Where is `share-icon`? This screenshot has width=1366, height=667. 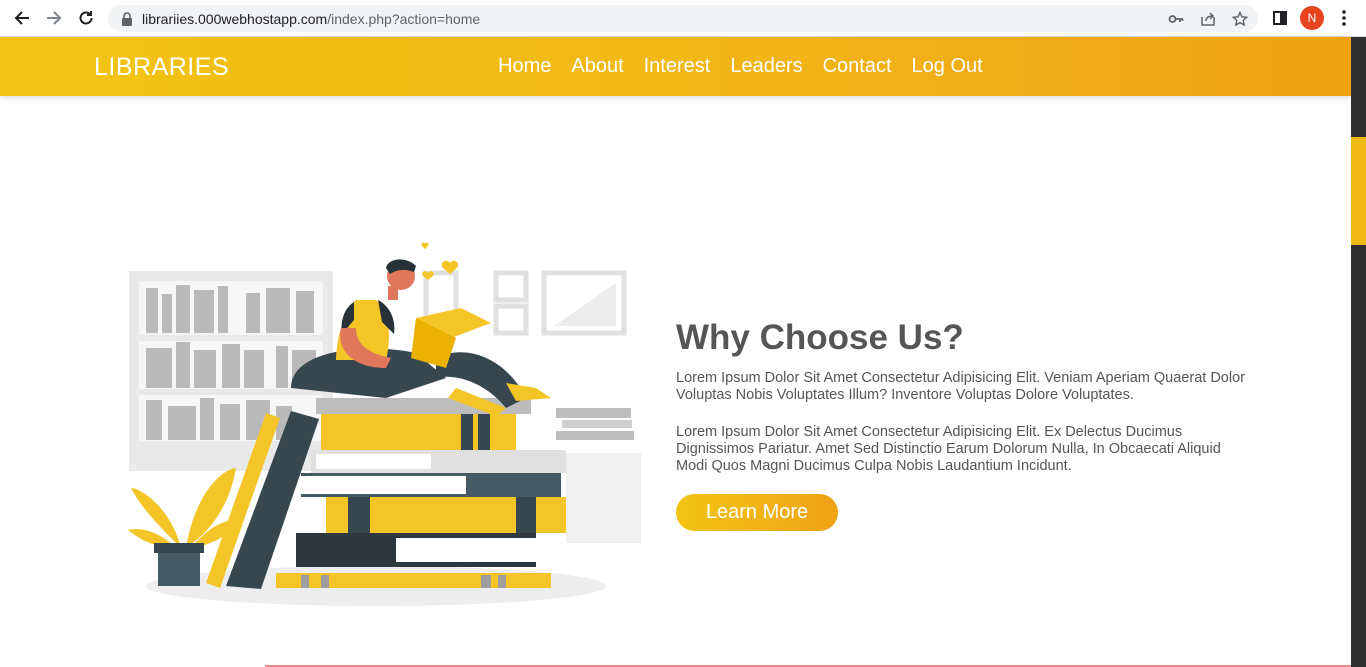 share-icon is located at coordinates (1208, 19).